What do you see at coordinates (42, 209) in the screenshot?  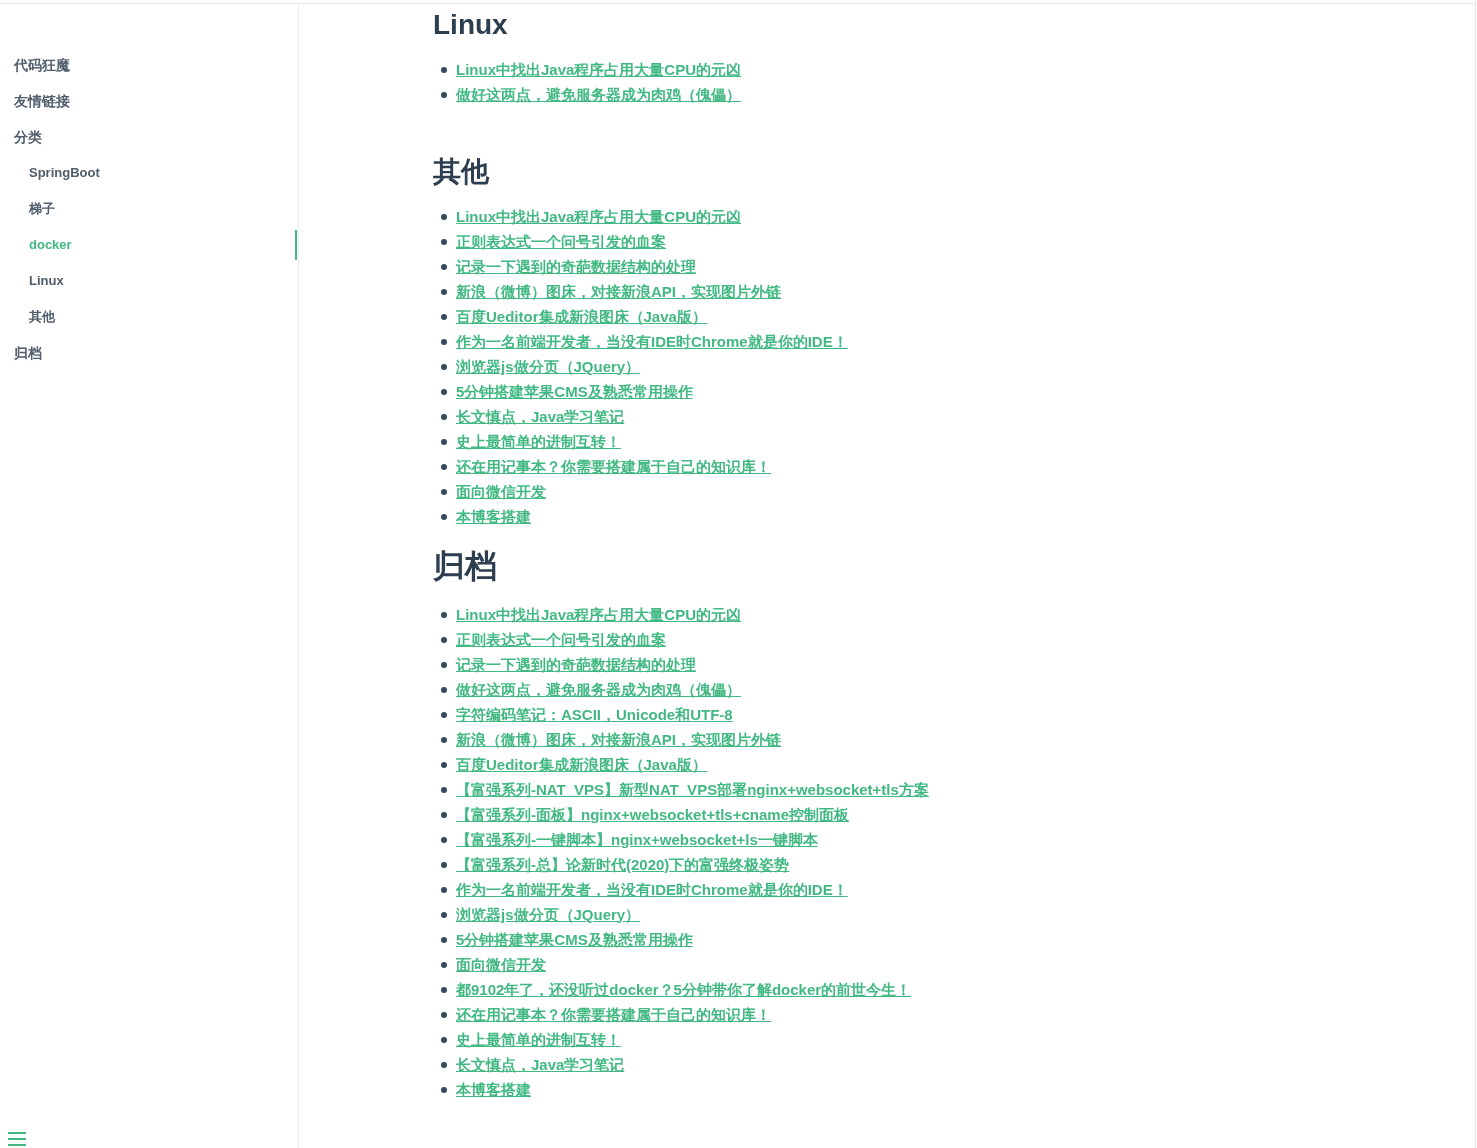 I see `sidebar-link: 梯子` at bounding box center [42, 209].